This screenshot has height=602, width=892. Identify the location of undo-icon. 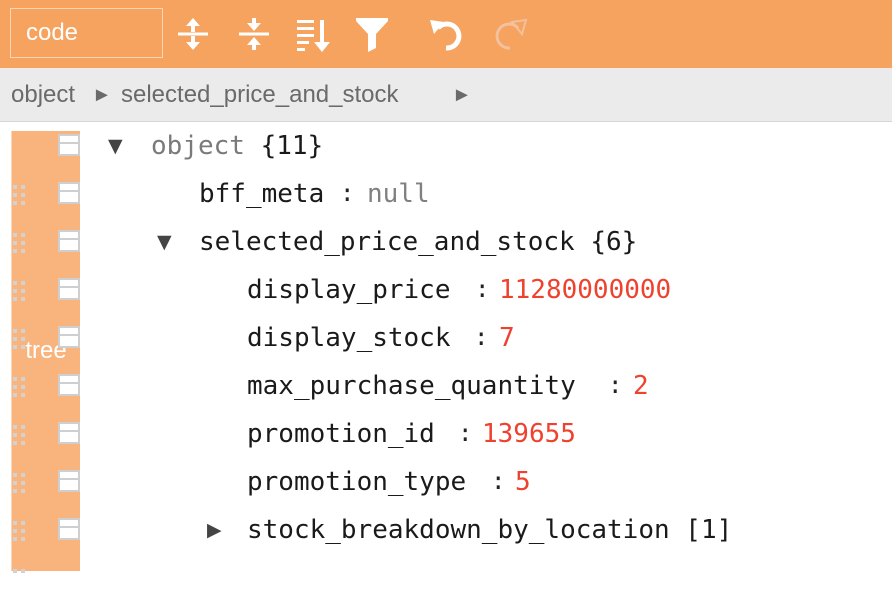
(447, 34).